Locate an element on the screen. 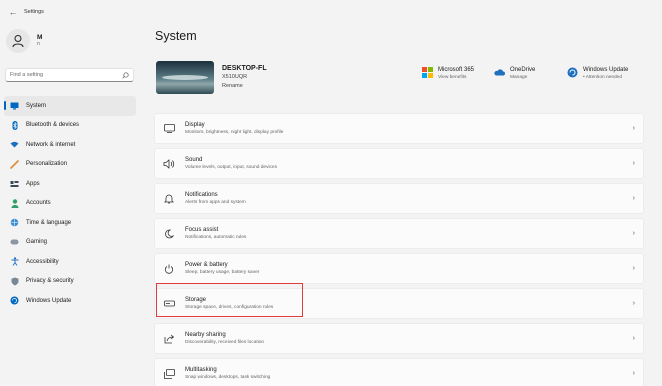 This screenshot has height=386, width=662. user-text: M n is located at coordinates (39, 41).